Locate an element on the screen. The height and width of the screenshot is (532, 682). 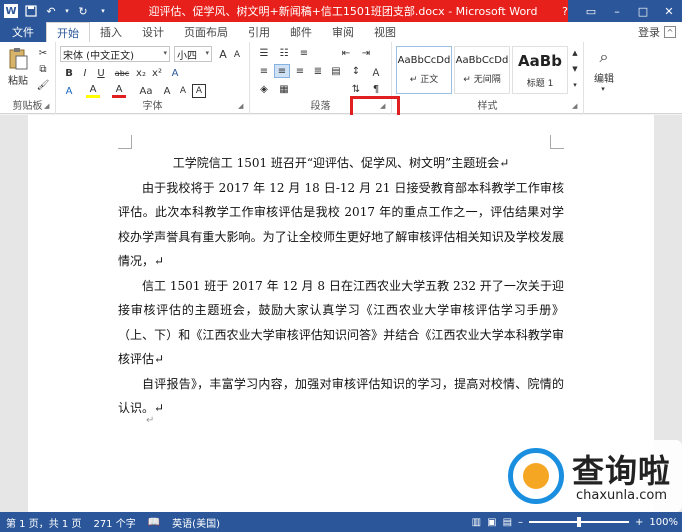
close-button: ✕ is located at coordinates (669, 11).